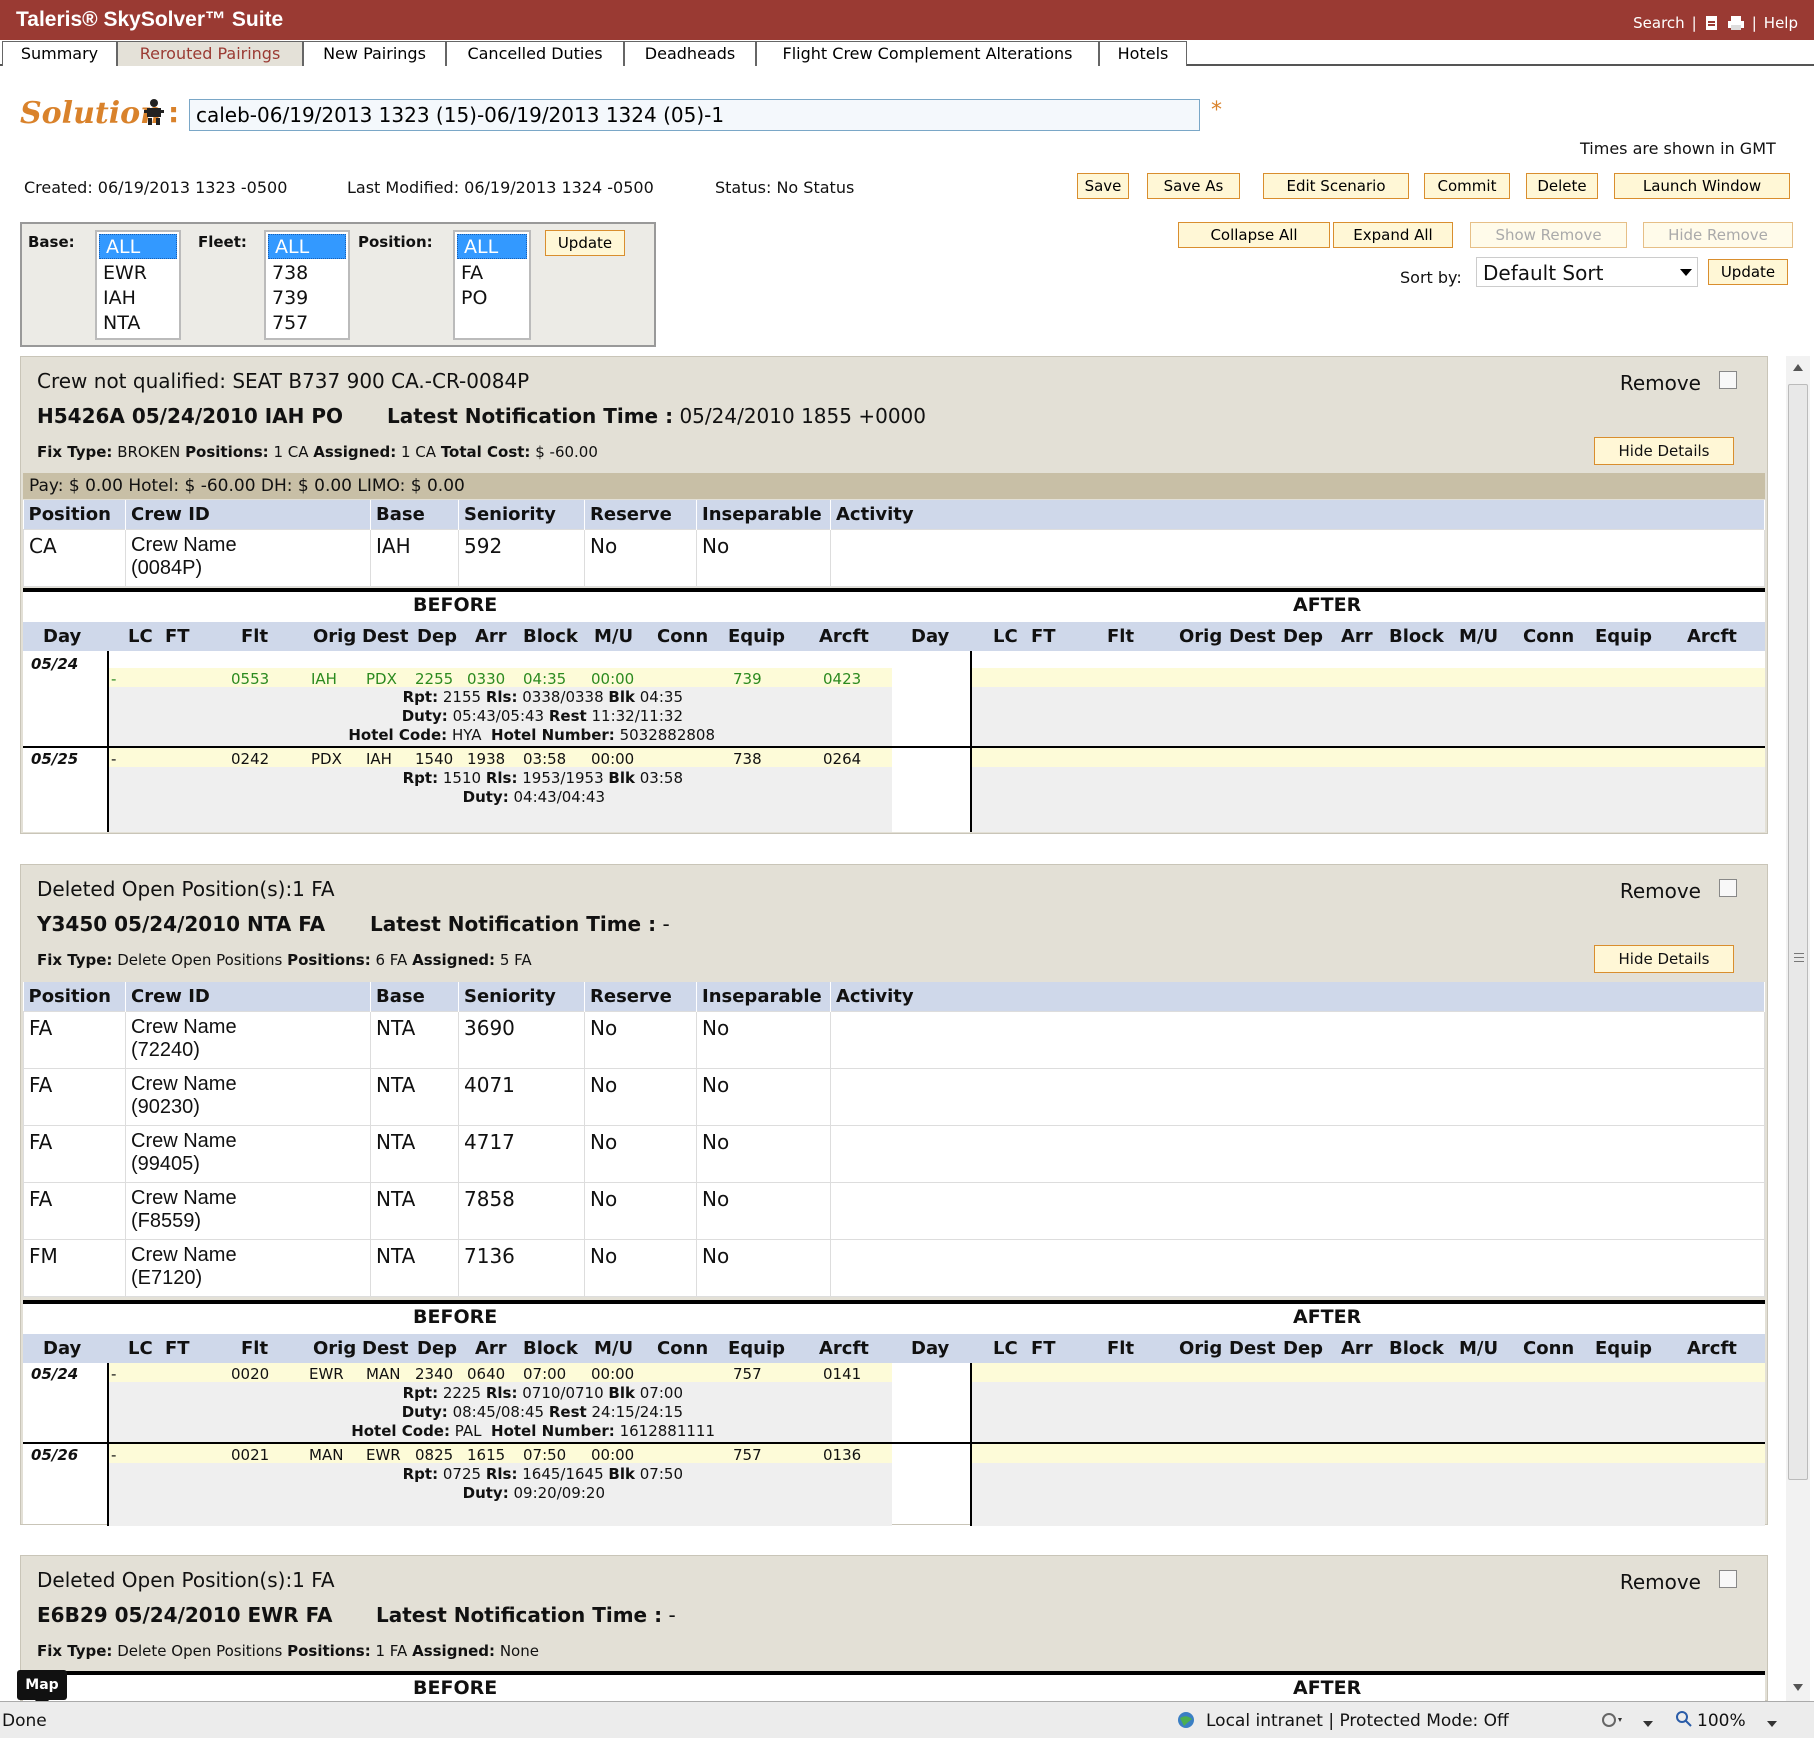 The width and height of the screenshot is (1814, 1738). Describe the element at coordinates (1798, 1687) in the screenshot. I see `scroll-down-icon` at that location.